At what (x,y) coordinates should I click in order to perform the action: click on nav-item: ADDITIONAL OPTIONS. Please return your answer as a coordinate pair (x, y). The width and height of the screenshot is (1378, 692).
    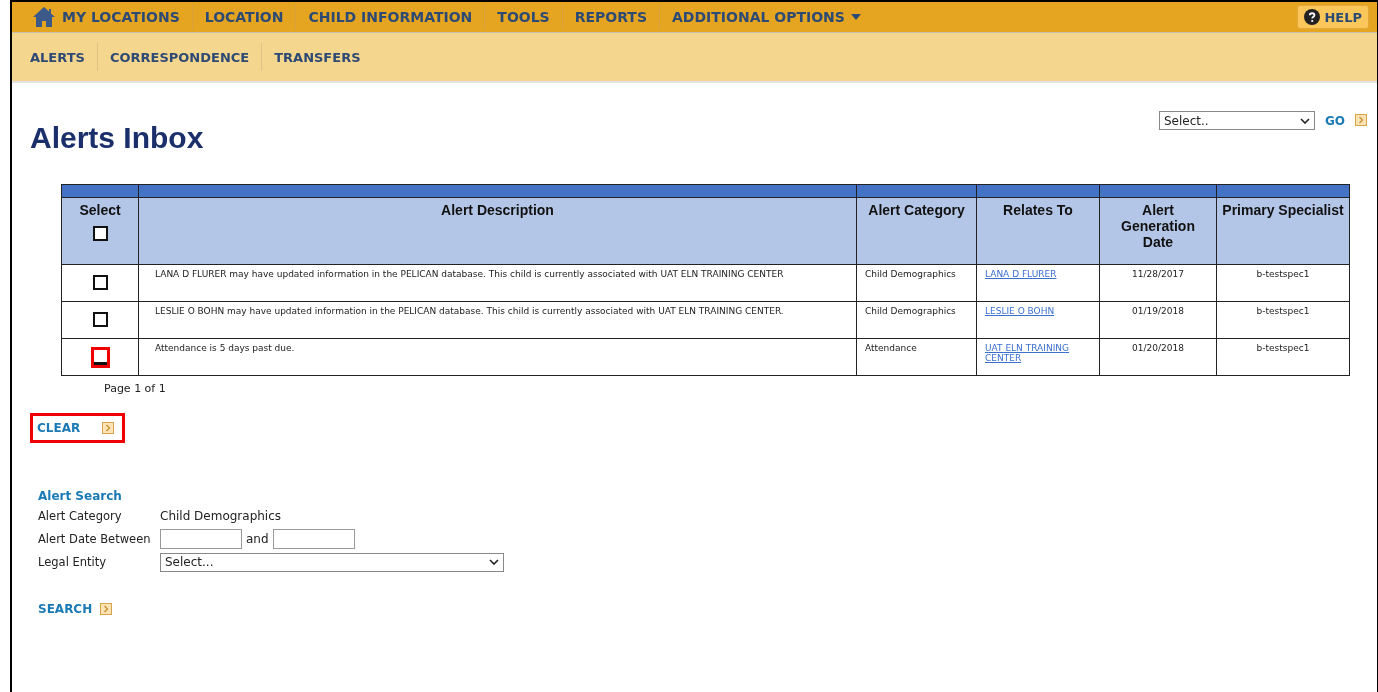
    Looking at the image, I should click on (766, 17).